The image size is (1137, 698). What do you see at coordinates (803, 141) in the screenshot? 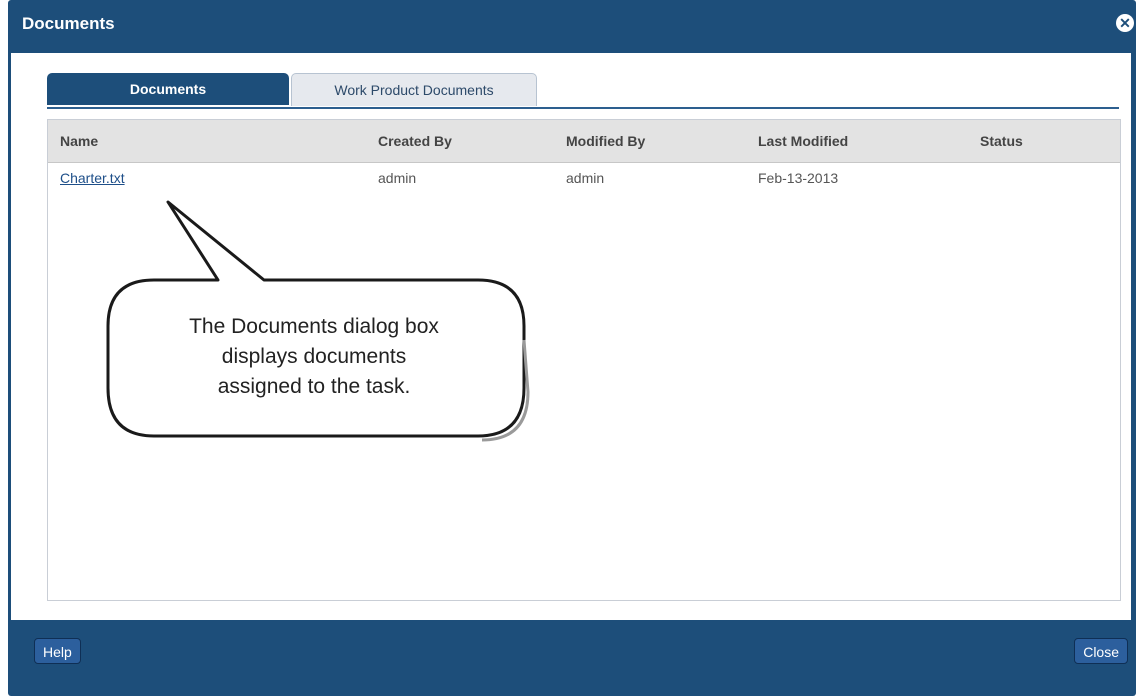
I see `column-header-last-modified: Last Modified` at bounding box center [803, 141].